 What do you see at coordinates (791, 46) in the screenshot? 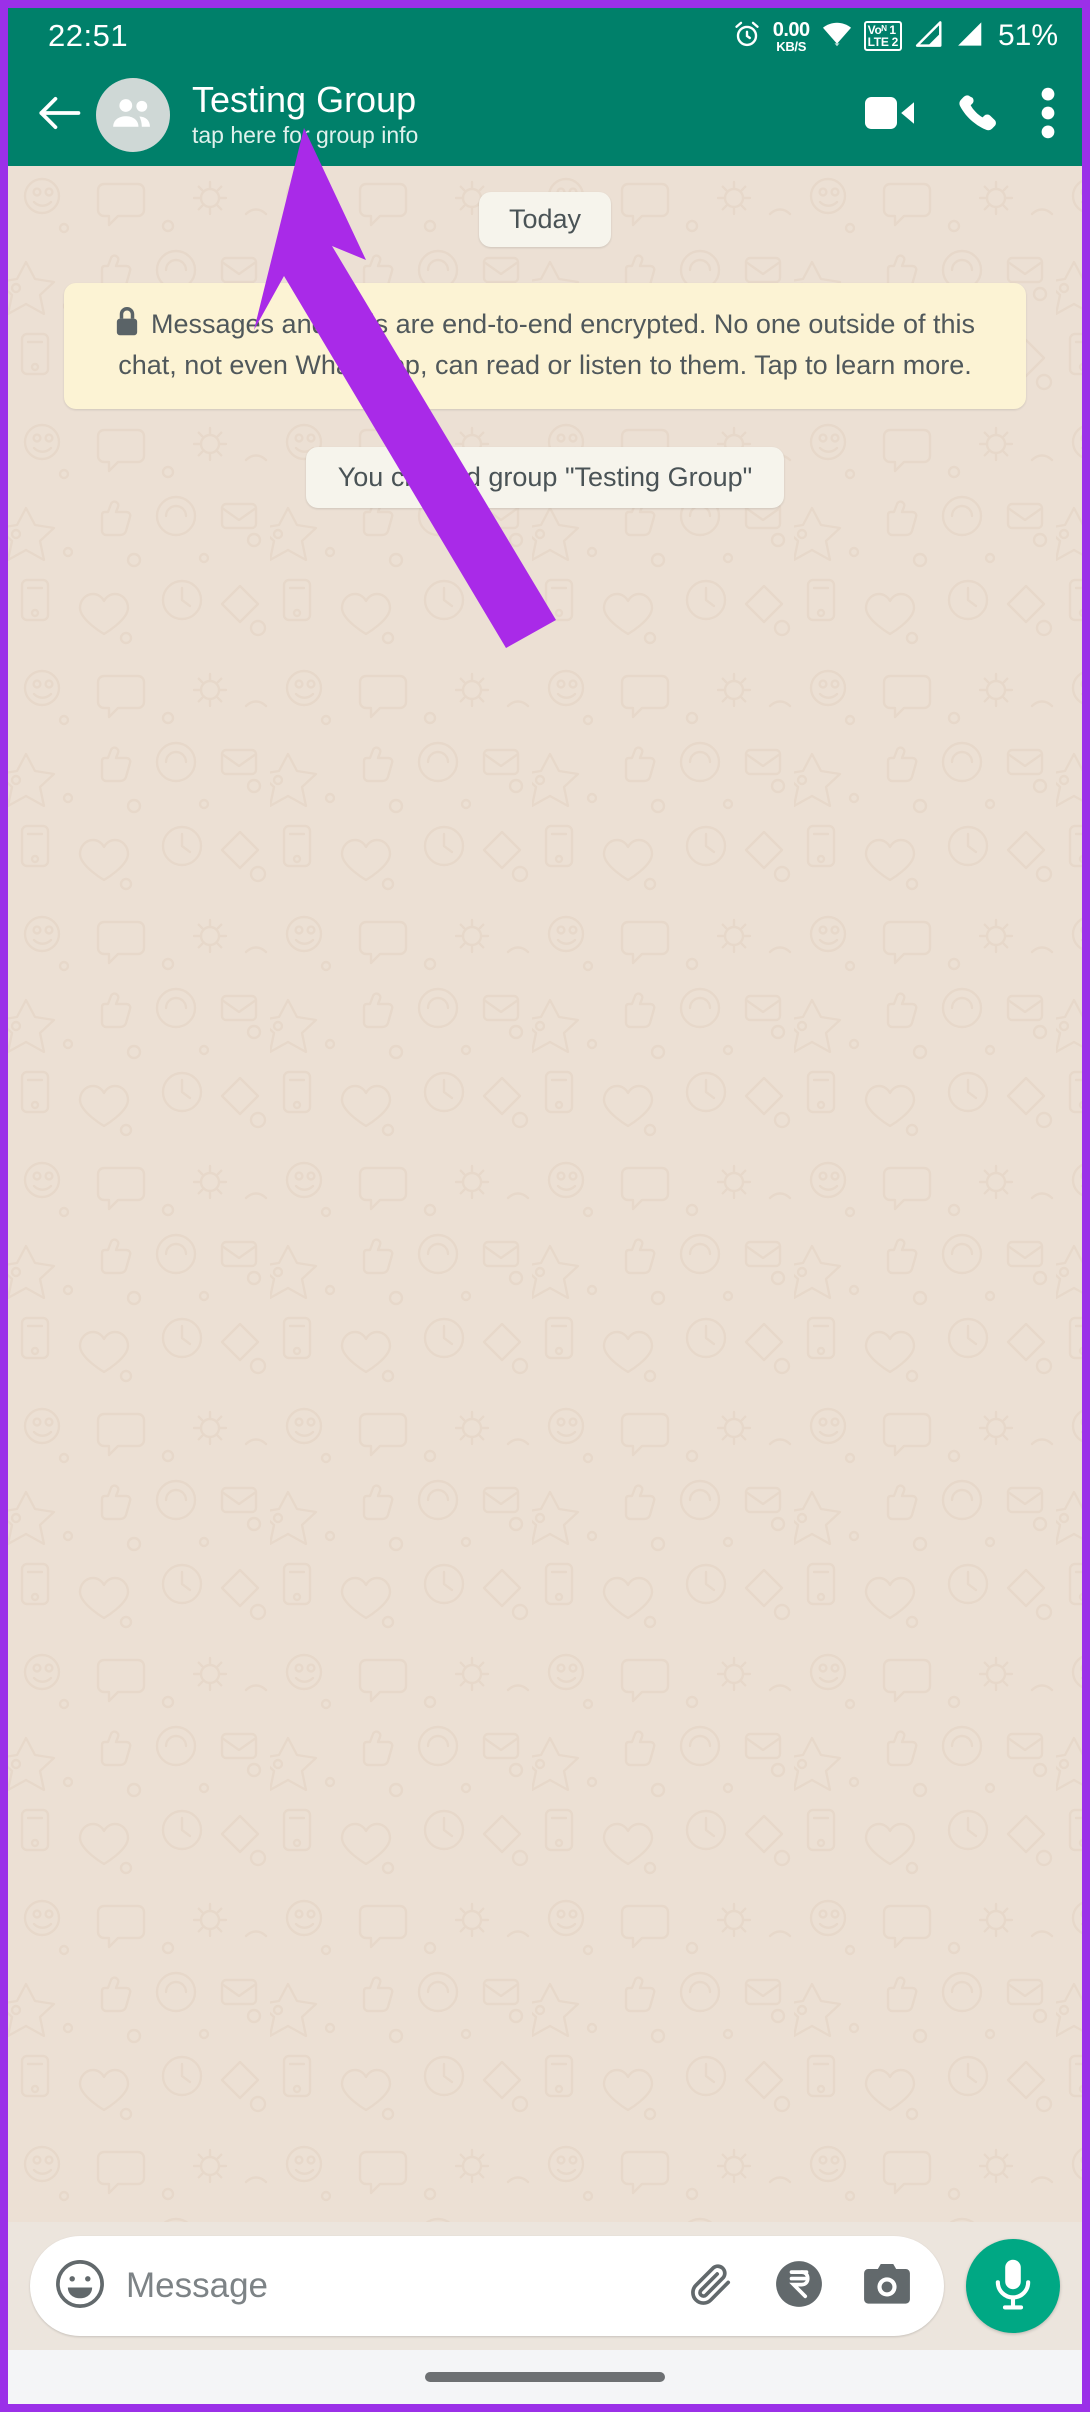
I see `network-speed-unit: KB/S` at bounding box center [791, 46].